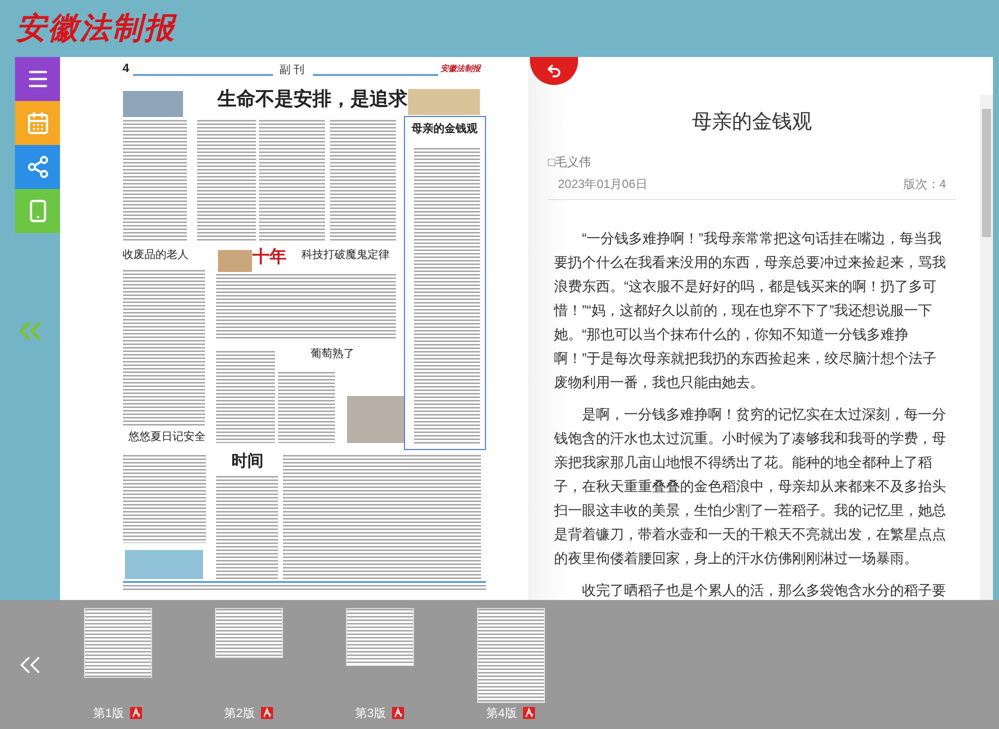  What do you see at coordinates (603, 184) in the screenshot?
I see `publish-date: 2023年01月06日` at bounding box center [603, 184].